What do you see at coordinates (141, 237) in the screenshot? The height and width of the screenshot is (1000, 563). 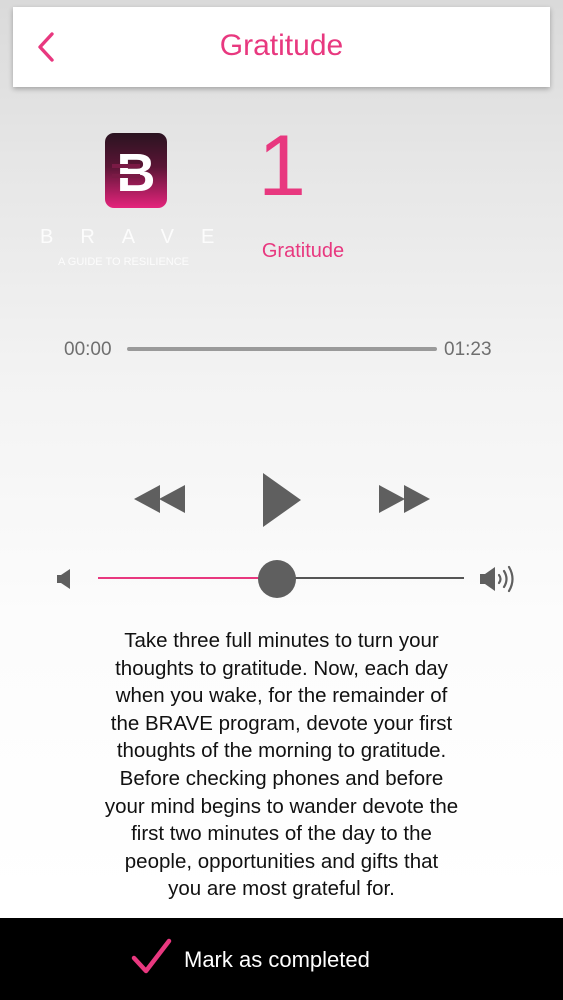 I see `brand-wordmark: BRAVE` at bounding box center [141, 237].